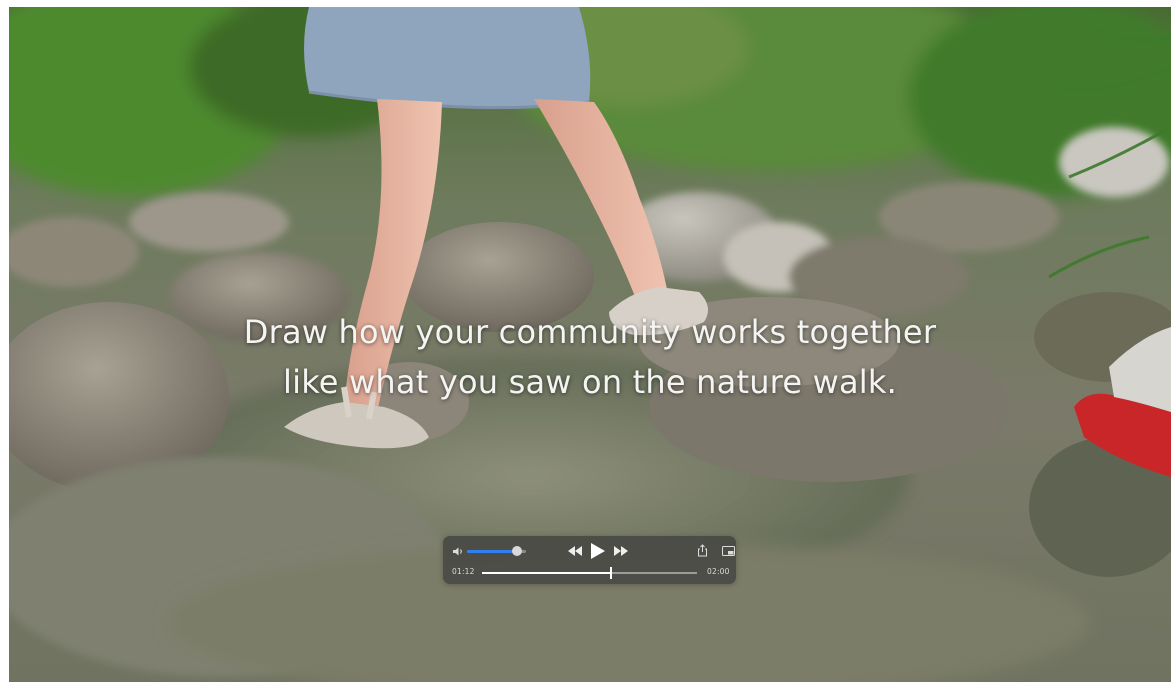 This screenshot has height=683, width=1175. What do you see at coordinates (546, 573) in the screenshot?
I see `progress-played` at bounding box center [546, 573].